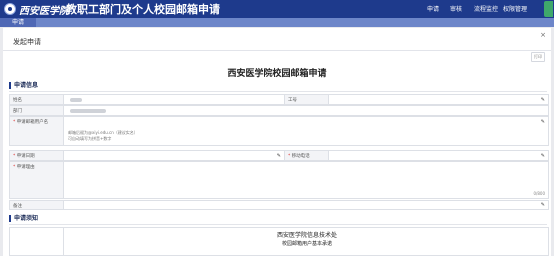  I want to click on tab-apply: 申请, so click(18, 22).